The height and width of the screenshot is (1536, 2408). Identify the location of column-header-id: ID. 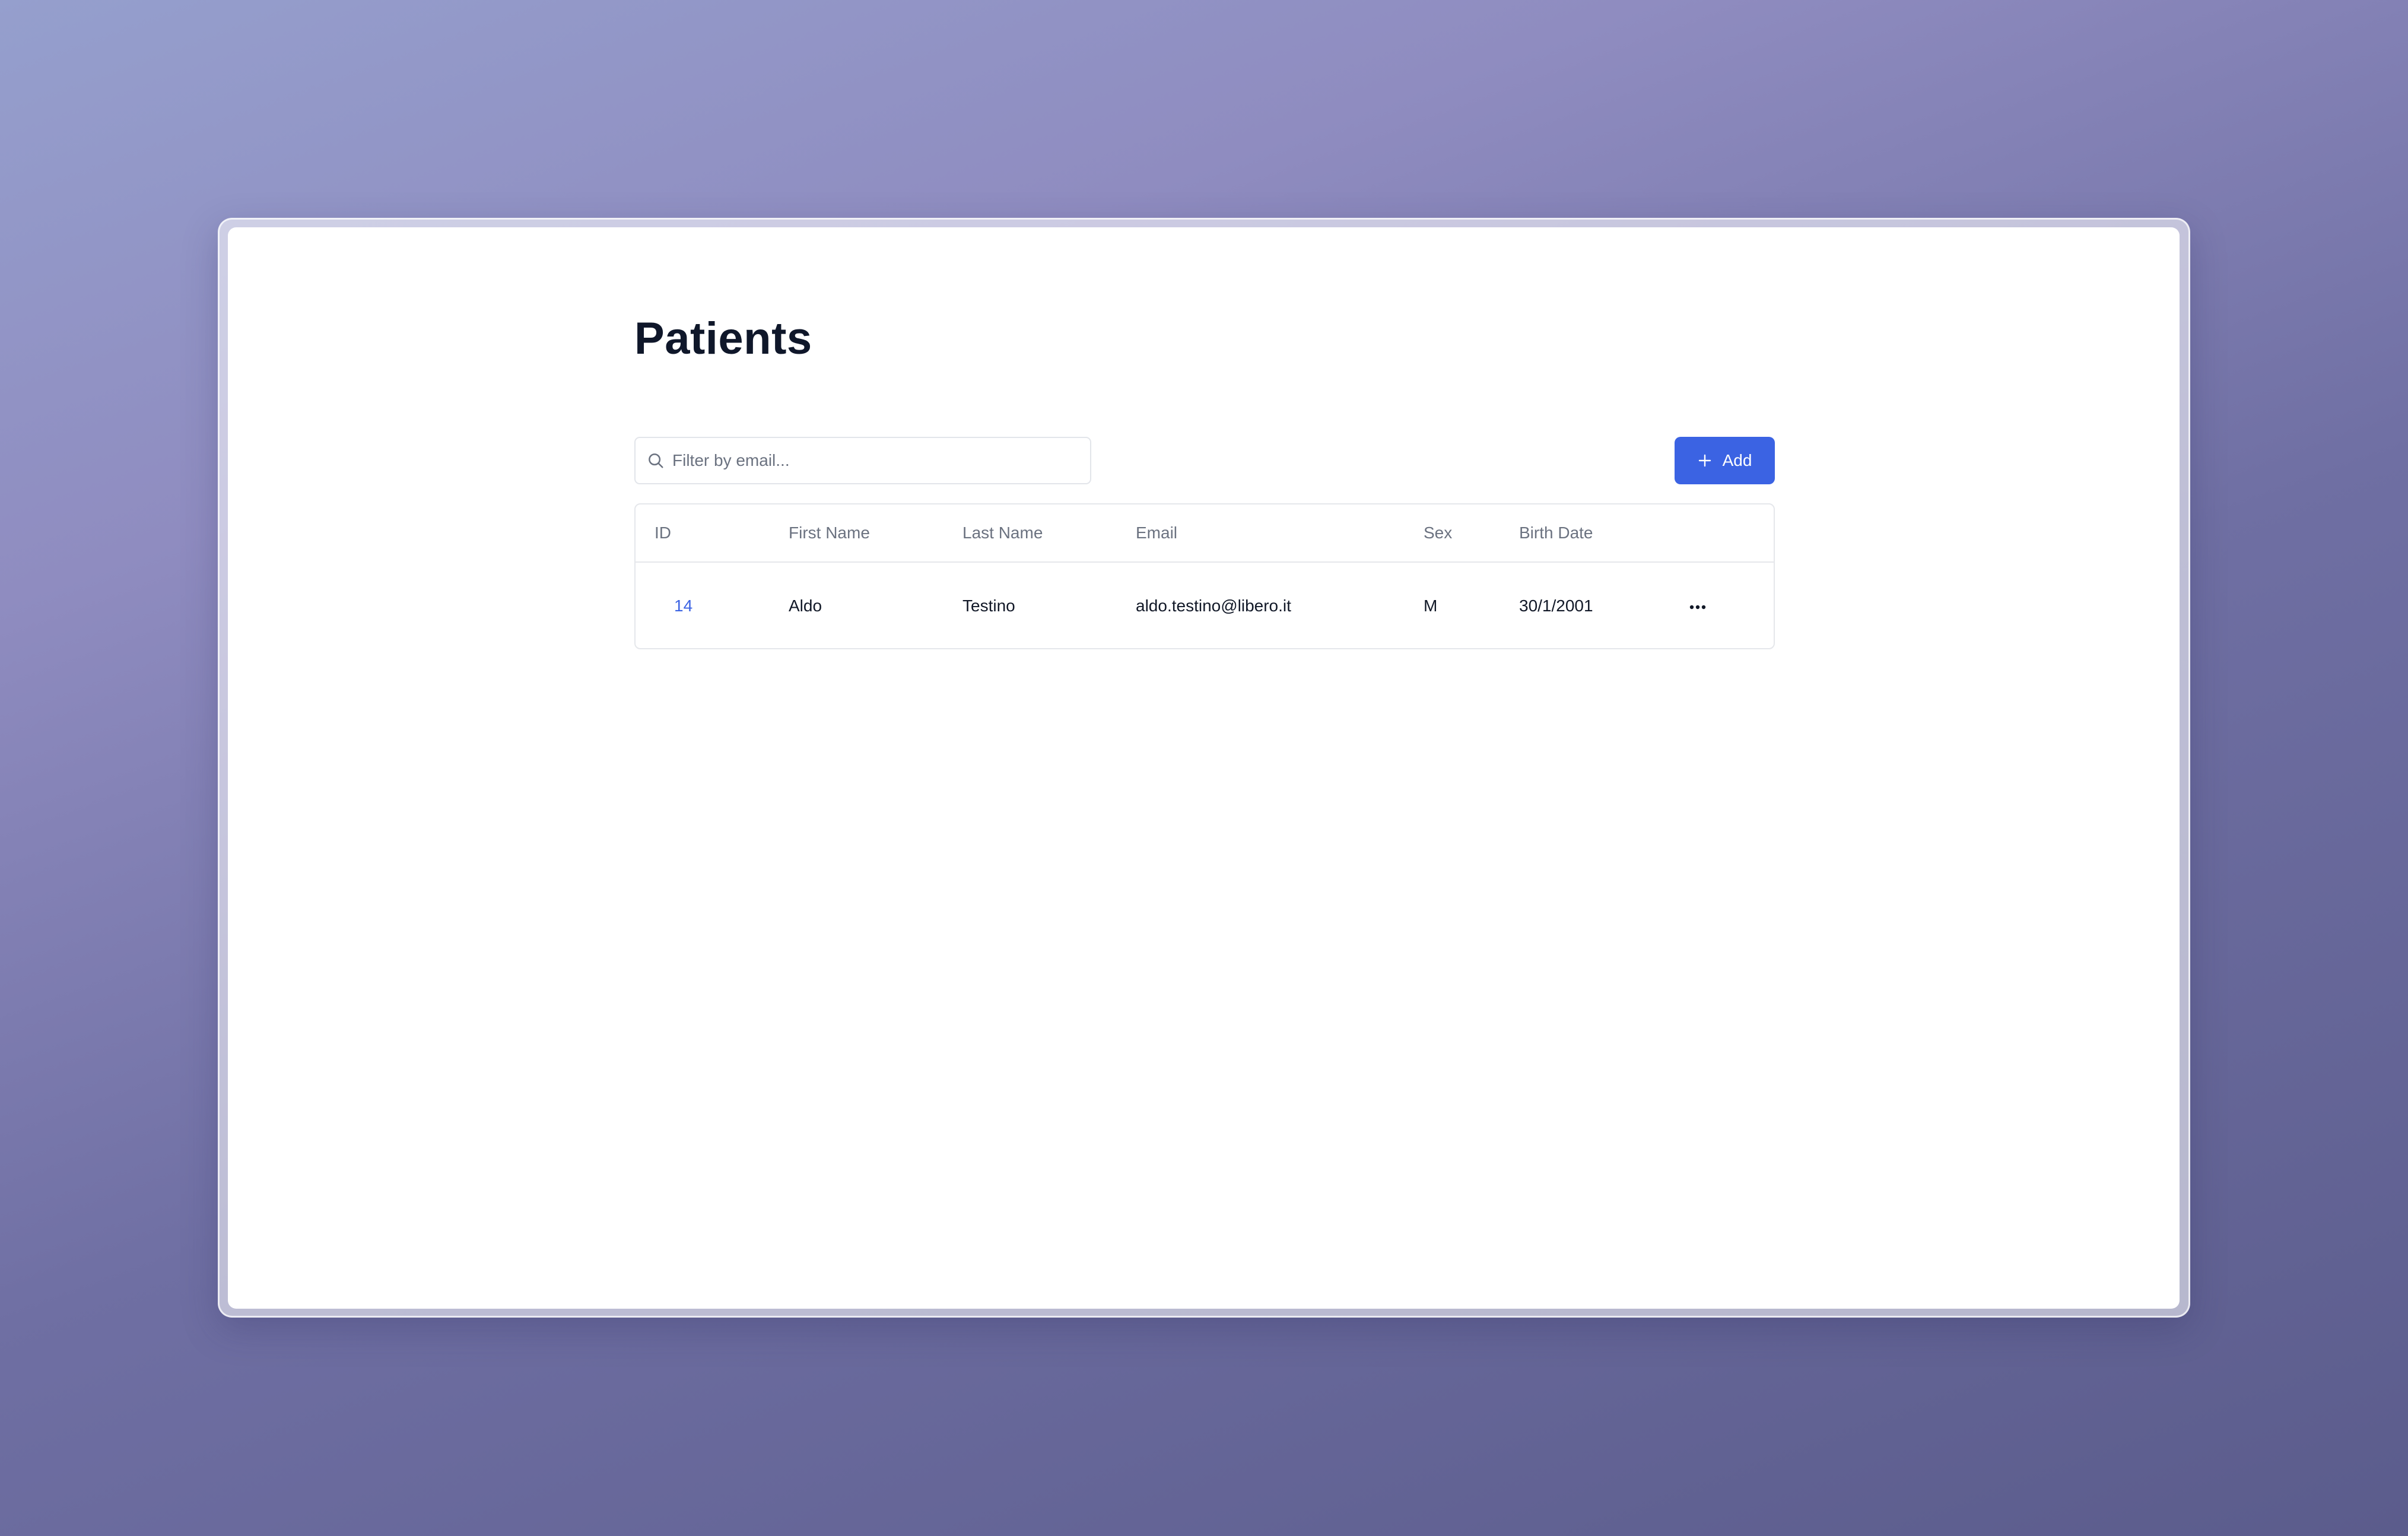
(713, 533).